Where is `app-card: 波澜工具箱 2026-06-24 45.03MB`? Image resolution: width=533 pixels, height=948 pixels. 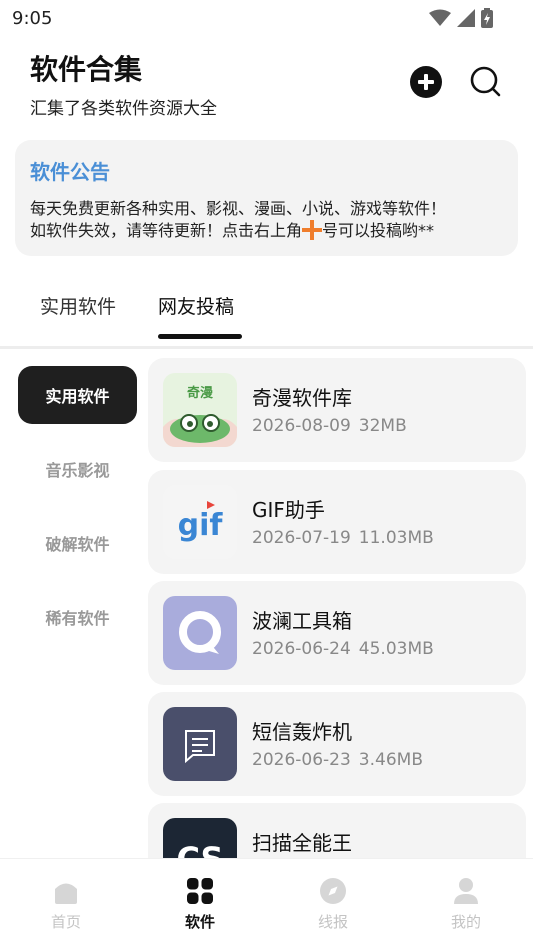 app-card: 波澜工具箱 2026-06-24 45.03MB is located at coordinates (337, 633).